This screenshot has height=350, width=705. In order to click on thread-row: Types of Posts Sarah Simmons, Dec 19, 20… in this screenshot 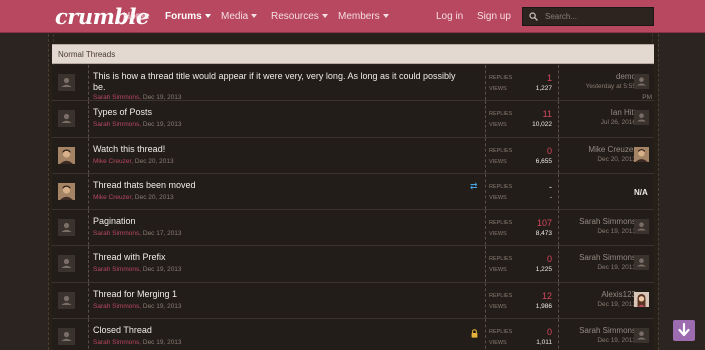, I will do `click(353, 119)`.